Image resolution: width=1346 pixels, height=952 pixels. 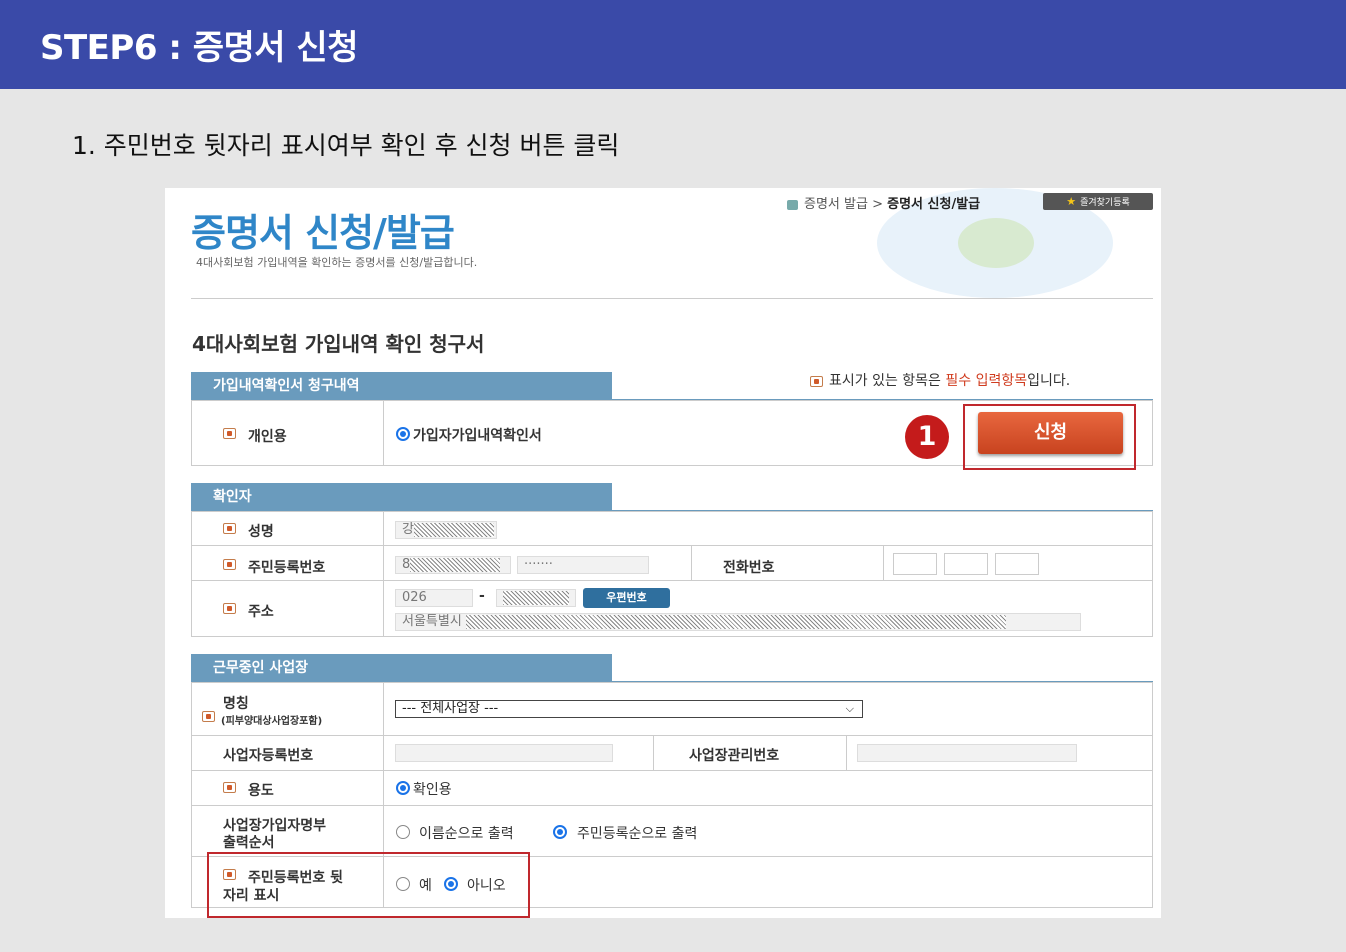 What do you see at coordinates (883, 202) in the screenshot?
I see `breadcrumb: 증명서 발급 > 증명서 신청/발급` at bounding box center [883, 202].